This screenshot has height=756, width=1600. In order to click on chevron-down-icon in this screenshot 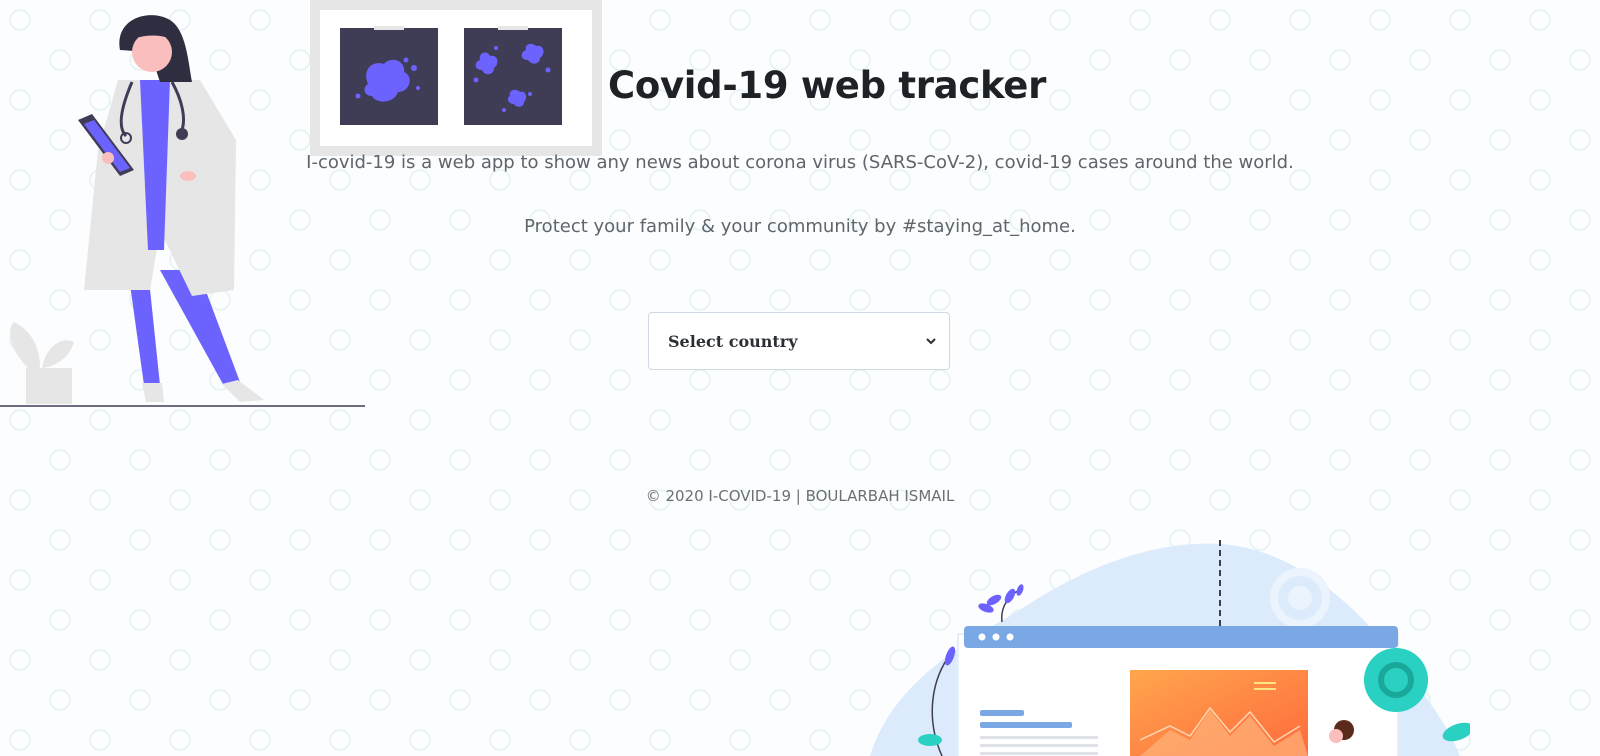, I will do `click(931, 341)`.